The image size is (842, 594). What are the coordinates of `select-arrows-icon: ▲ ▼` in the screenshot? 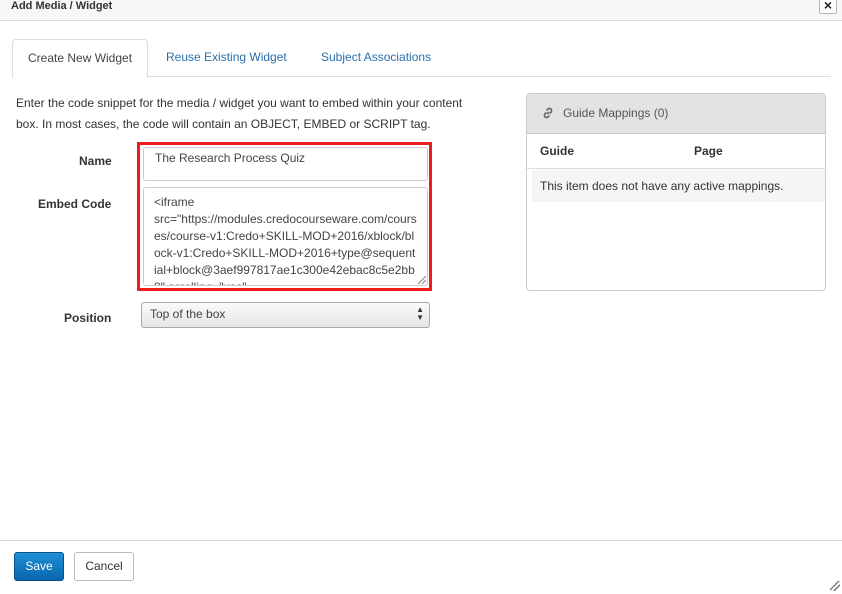 It's located at (420, 313).